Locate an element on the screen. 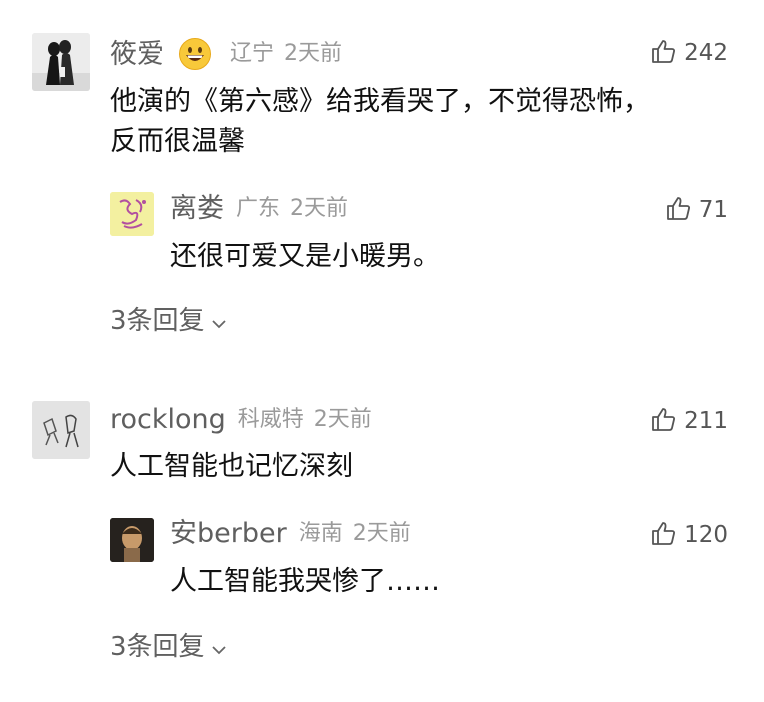 This screenshot has height=702, width=764. reply-header: 离娄 广东 2天前 is located at coordinates (259, 208).